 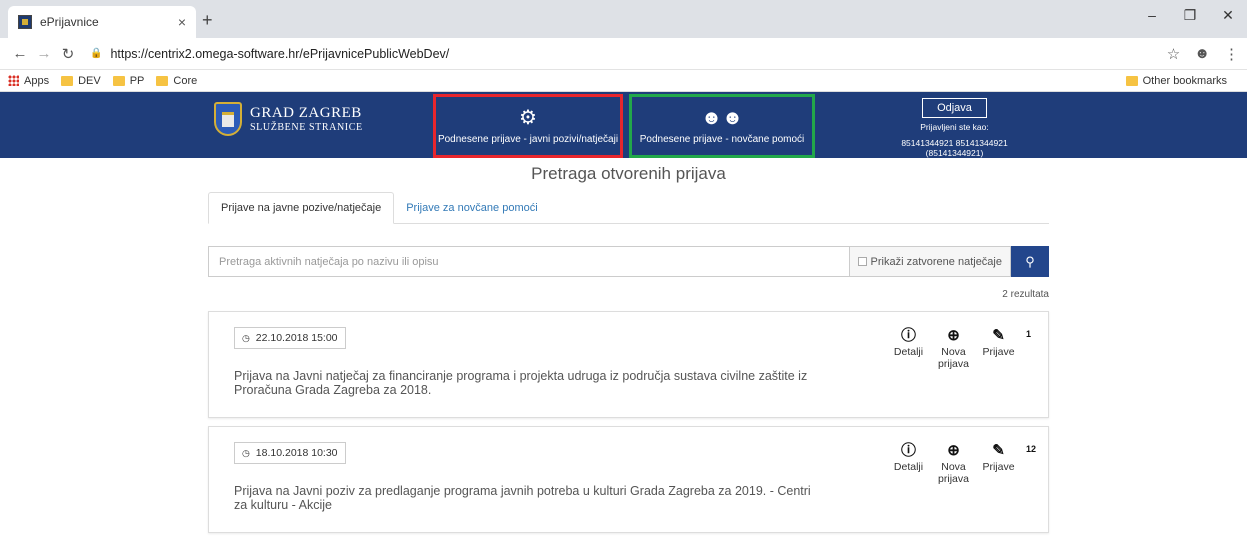 What do you see at coordinates (182, 22) in the screenshot?
I see `tab-close-icon: ×` at bounding box center [182, 22].